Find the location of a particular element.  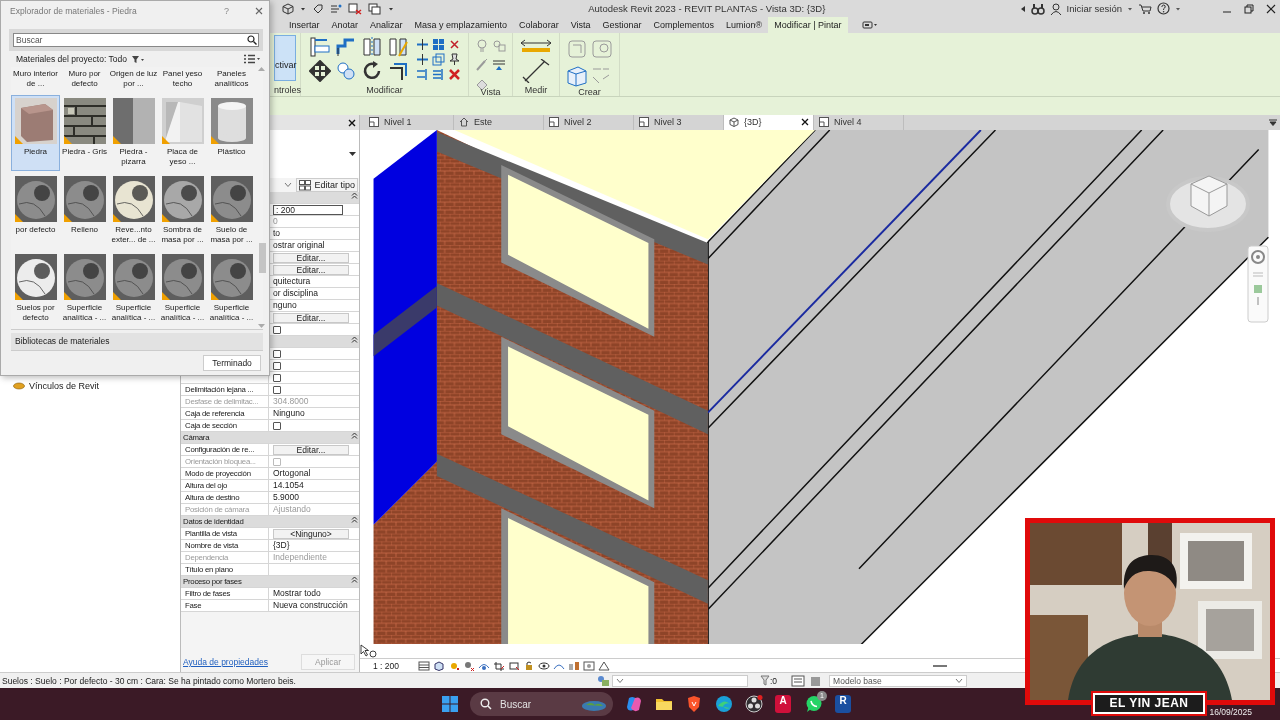

user-icon is located at coordinates (1055, 8).